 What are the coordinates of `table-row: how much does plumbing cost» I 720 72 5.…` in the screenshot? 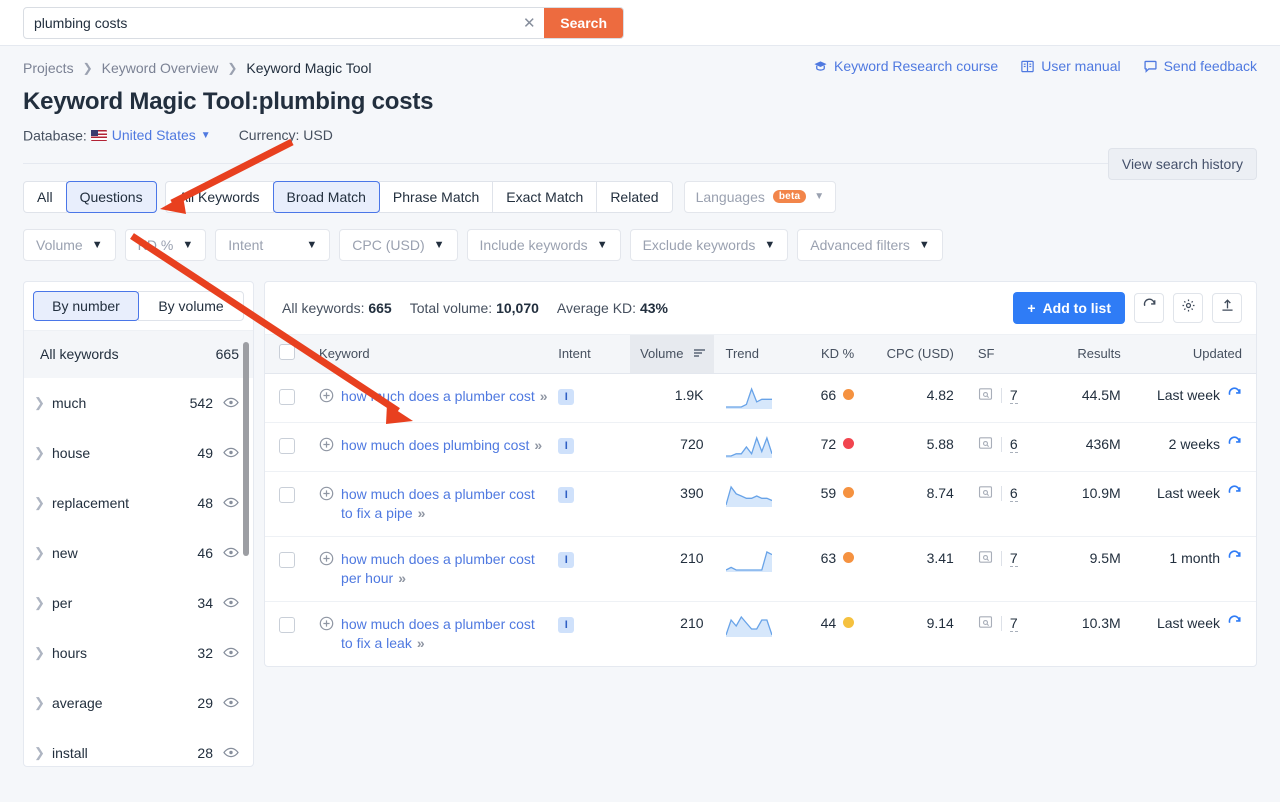 It's located at (760, 446).